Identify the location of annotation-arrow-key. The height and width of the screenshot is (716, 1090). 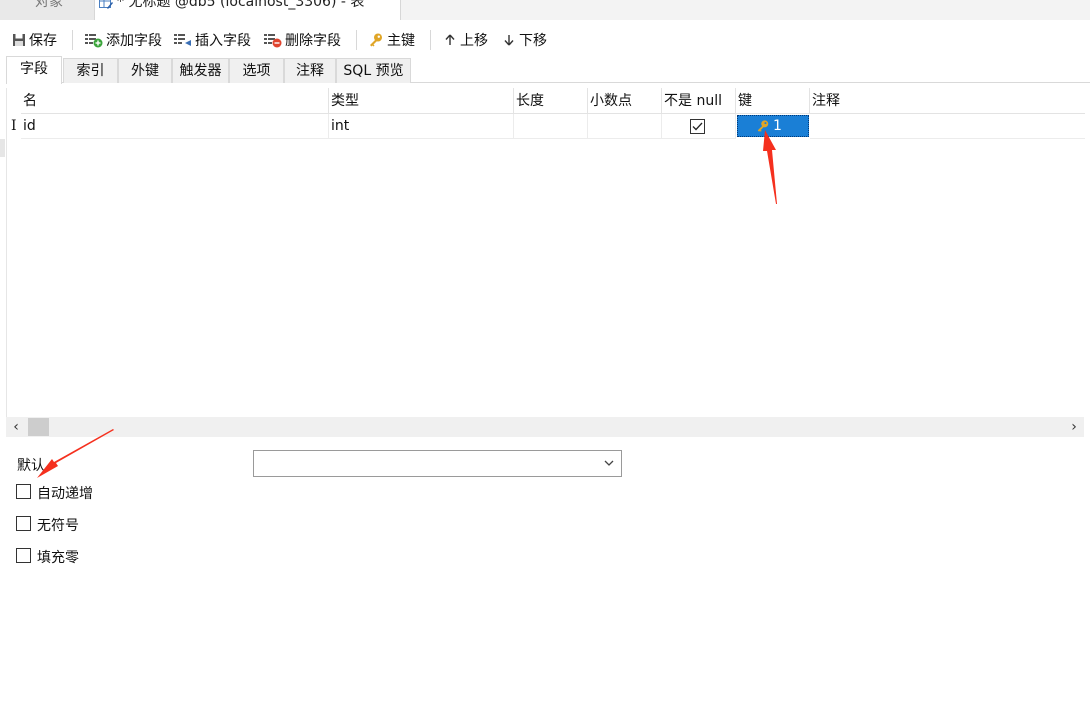
(770, 167).